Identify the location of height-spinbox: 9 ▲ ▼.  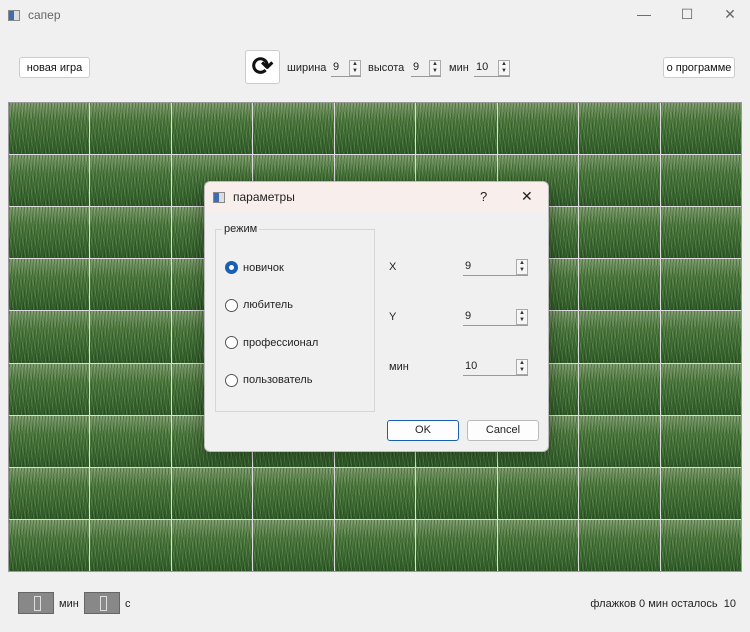
(426, 68).